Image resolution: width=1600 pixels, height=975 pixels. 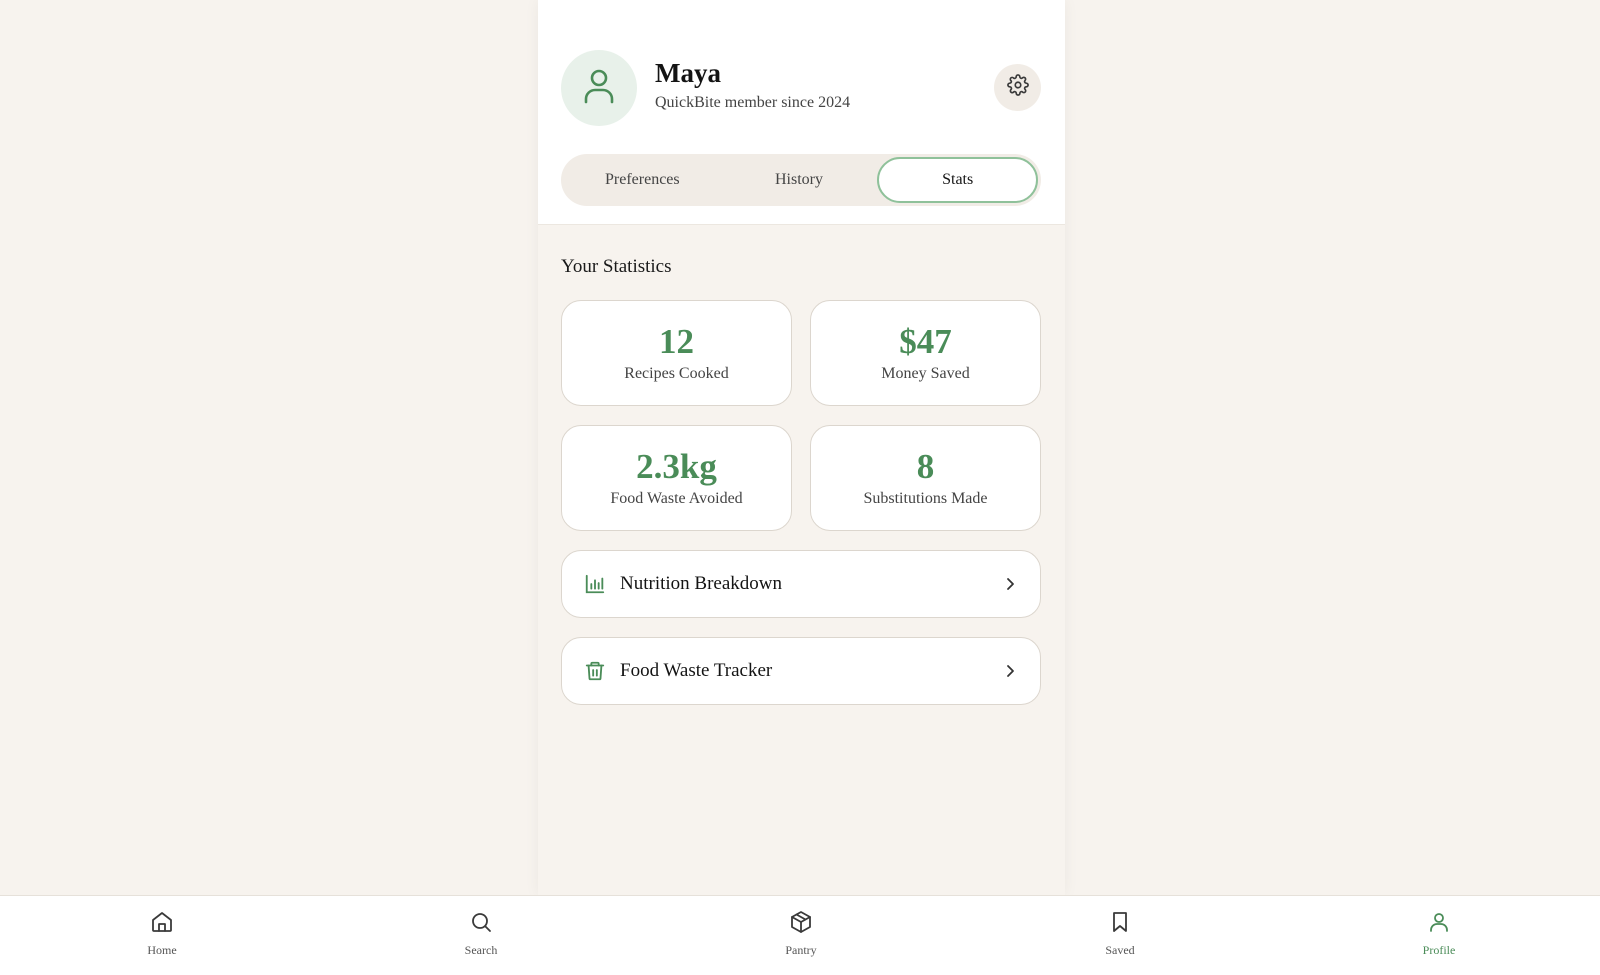 I want to click on stat-value: 8, so click(x=925, y=466).